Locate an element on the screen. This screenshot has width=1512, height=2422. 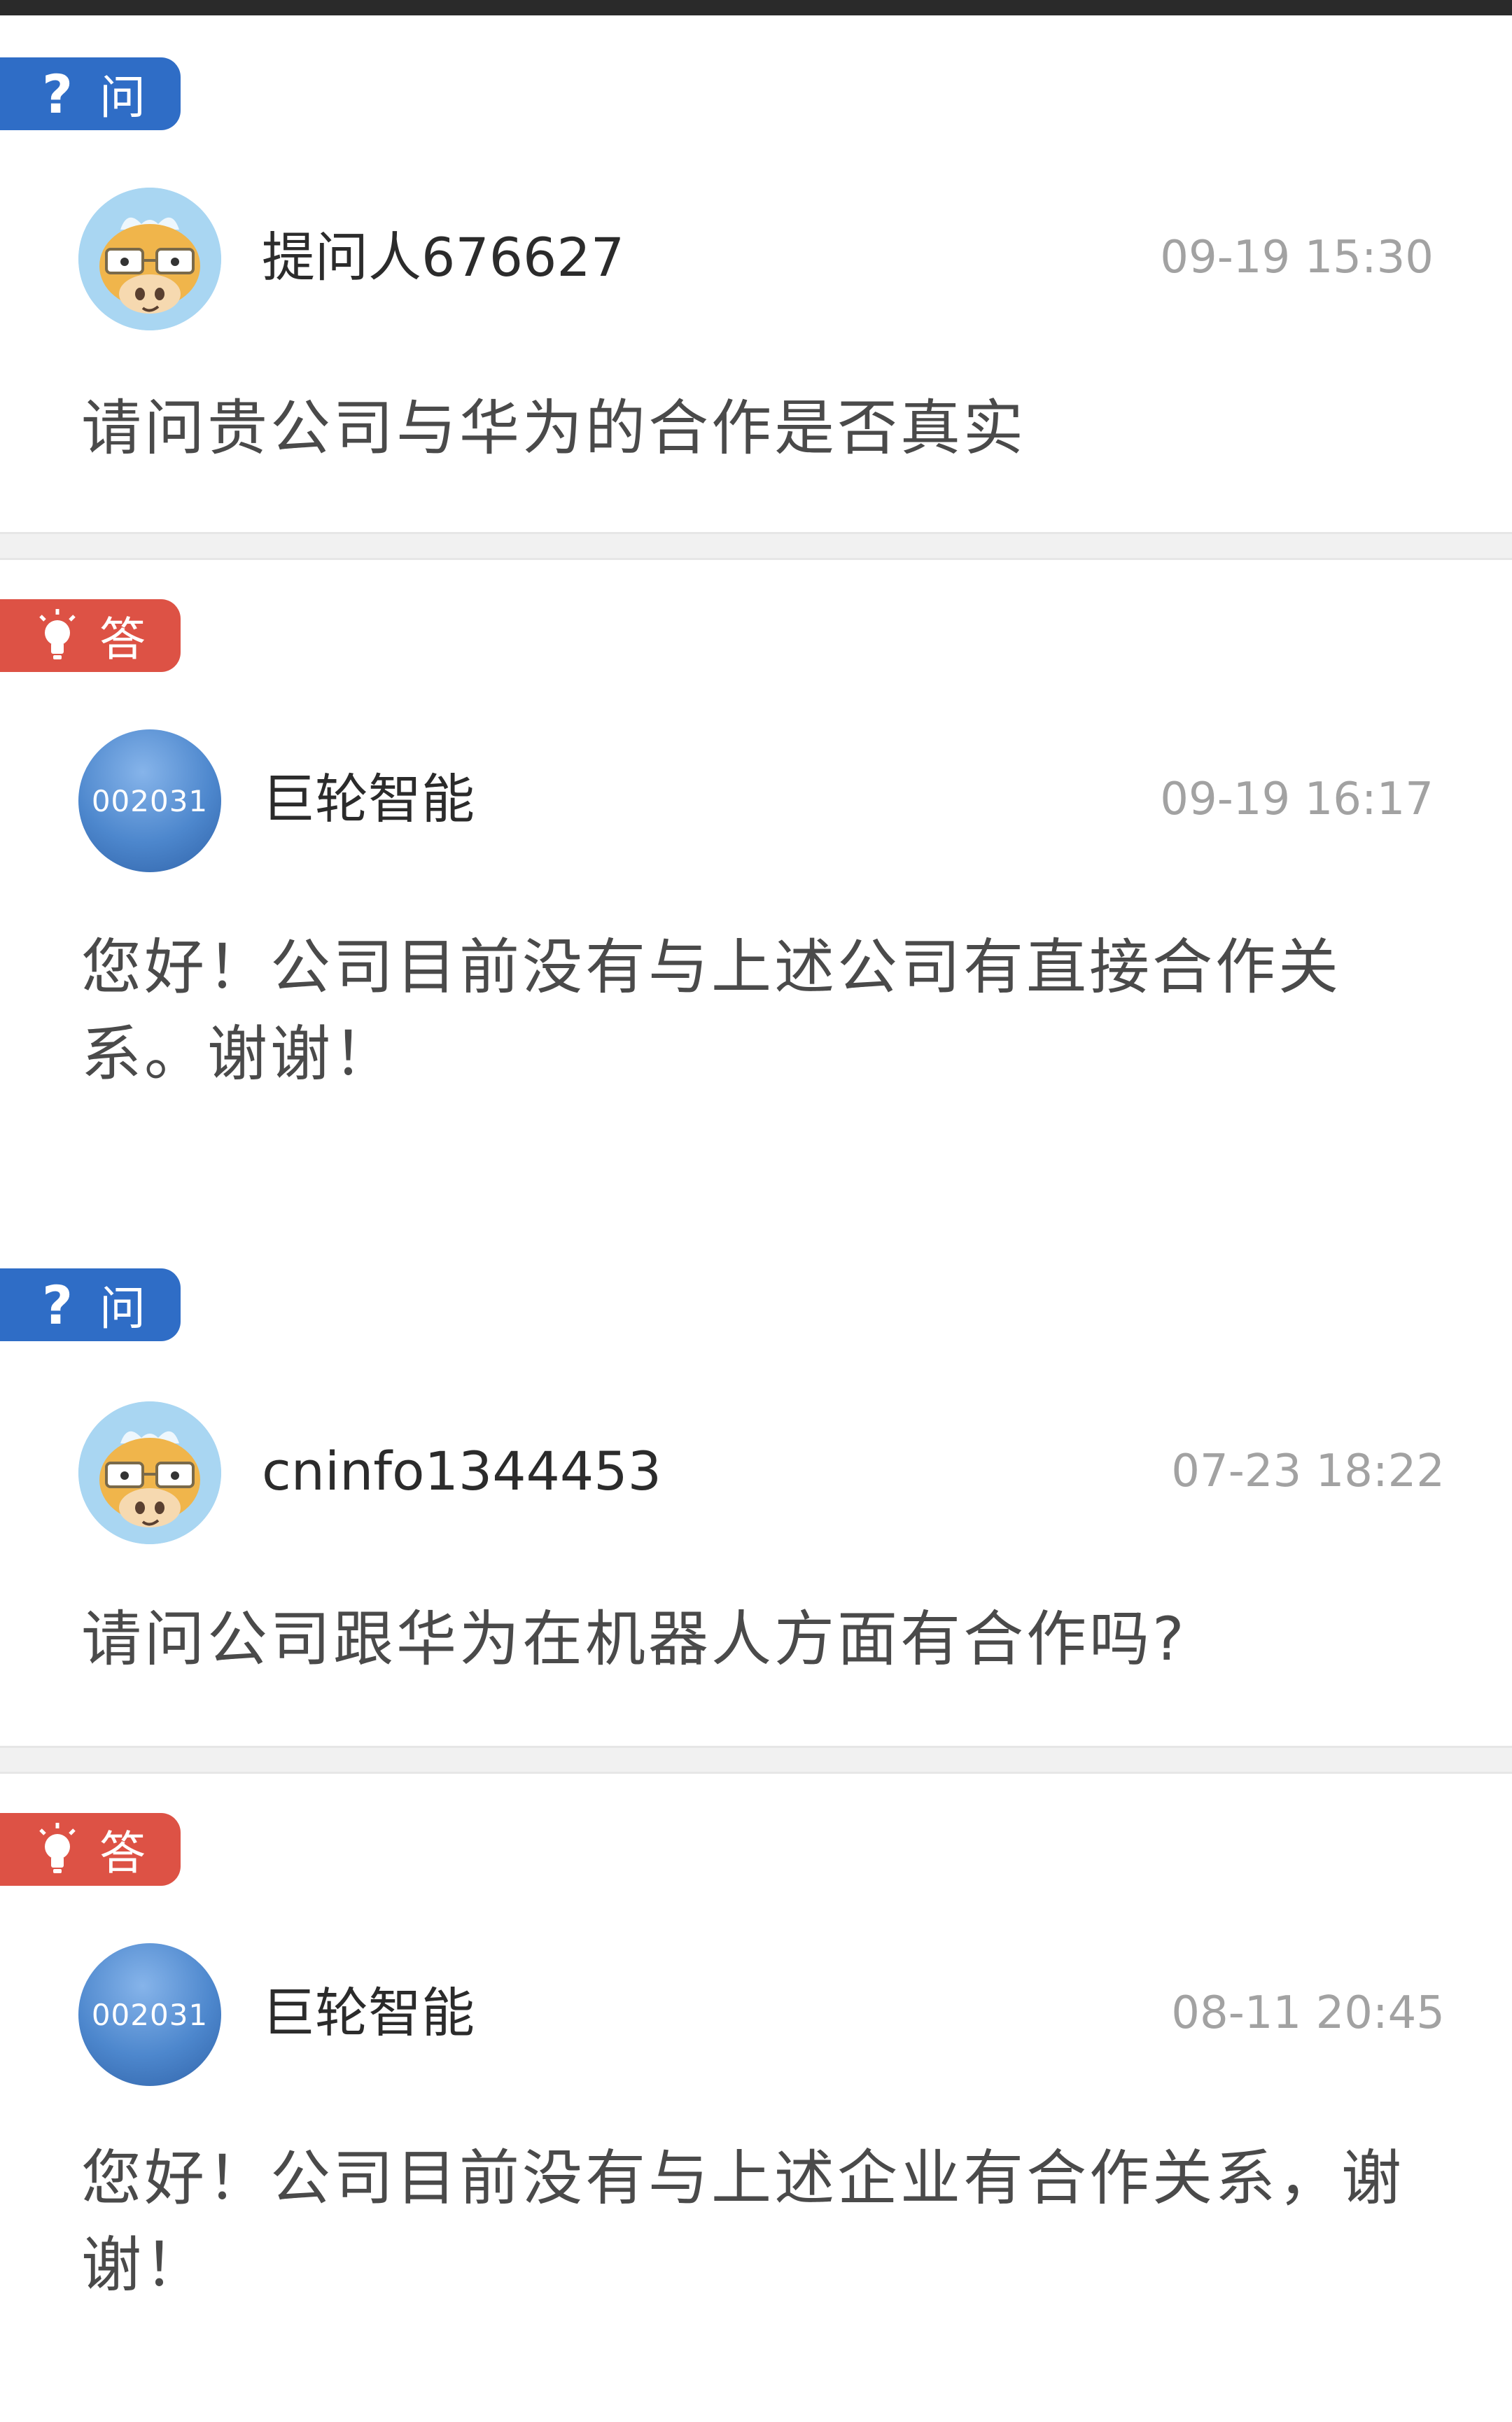
questioner-name: cninfo1344453 is located at coordinates (462, 1471).